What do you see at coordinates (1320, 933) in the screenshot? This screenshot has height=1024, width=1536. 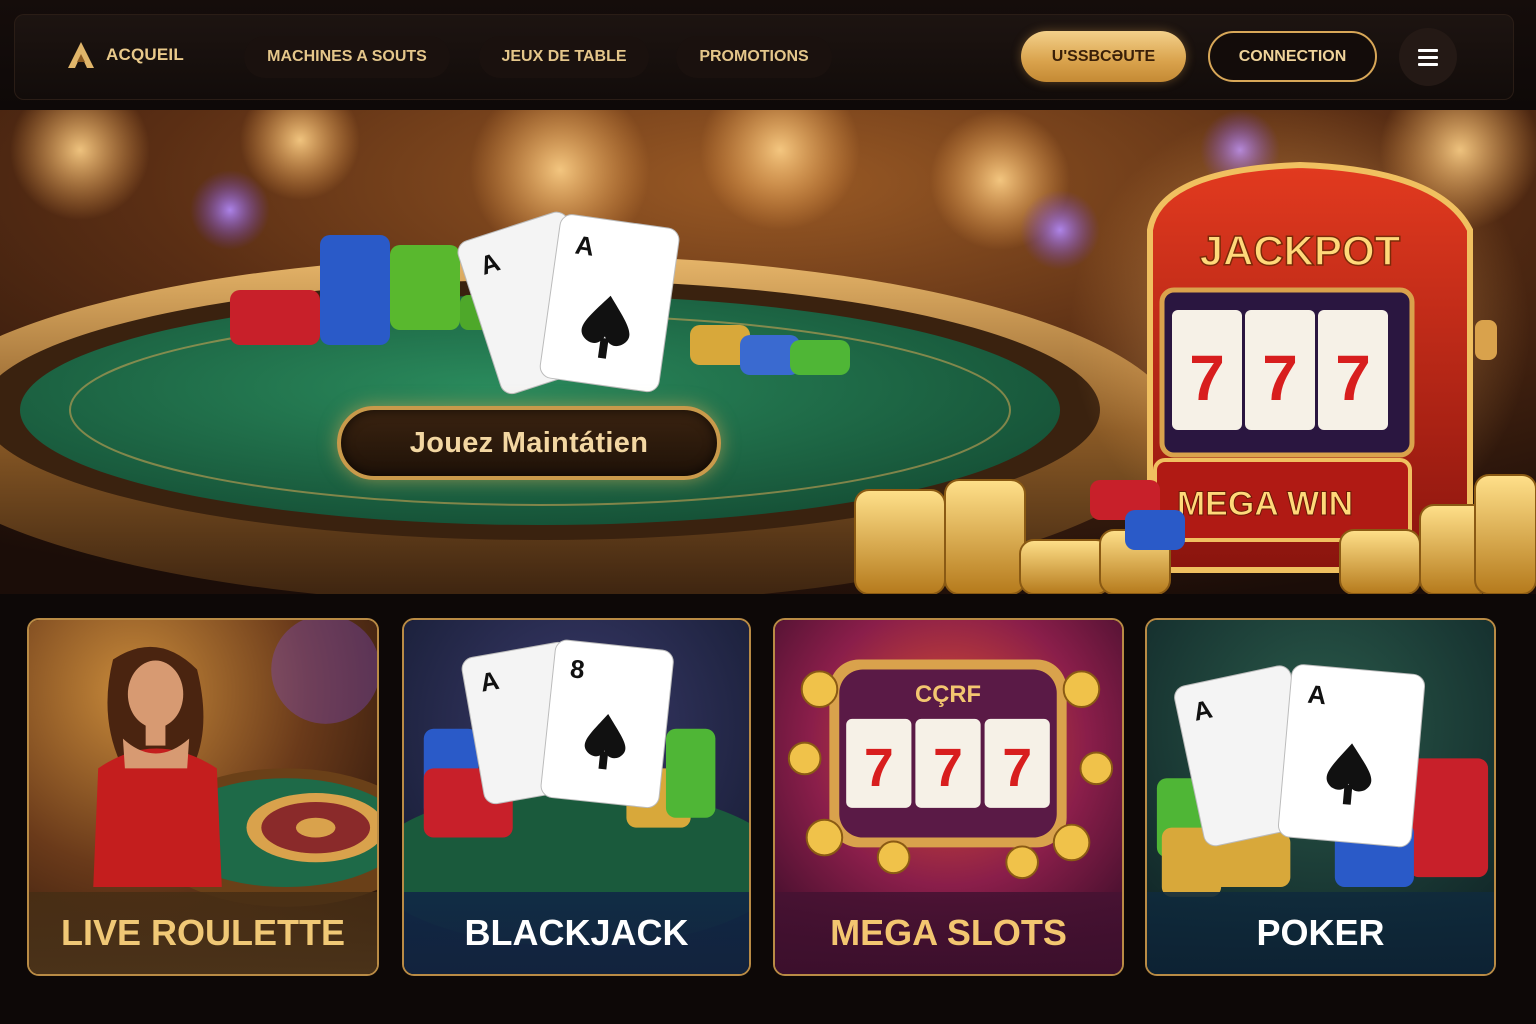 I see `game-card-label: POKER` at bounding box center [1320, 933].